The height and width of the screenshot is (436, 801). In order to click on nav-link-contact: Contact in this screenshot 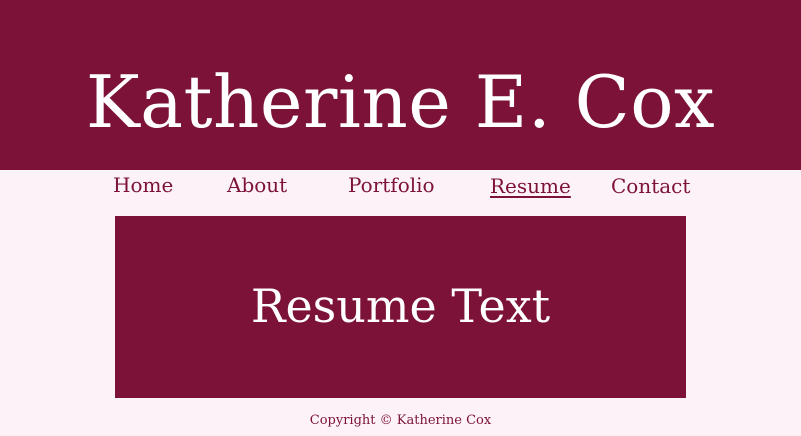, I will do `click(650, 187)`.